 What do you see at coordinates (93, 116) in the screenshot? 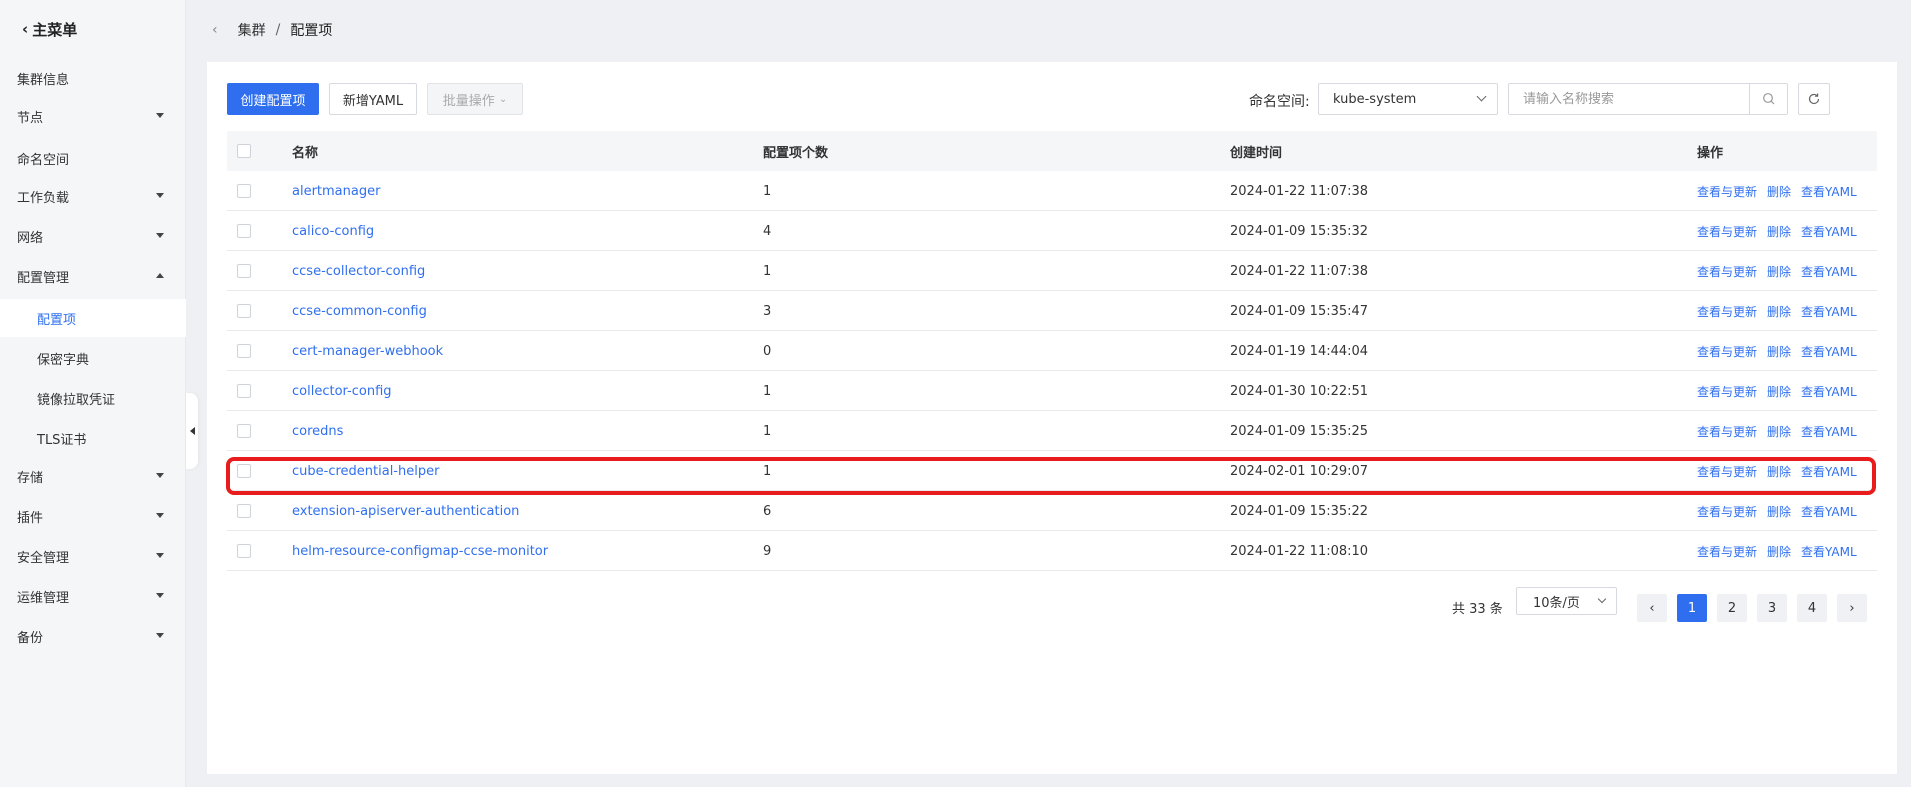
I see `sidebar-item-nodes: 节点` at bounding box center [93, 116].